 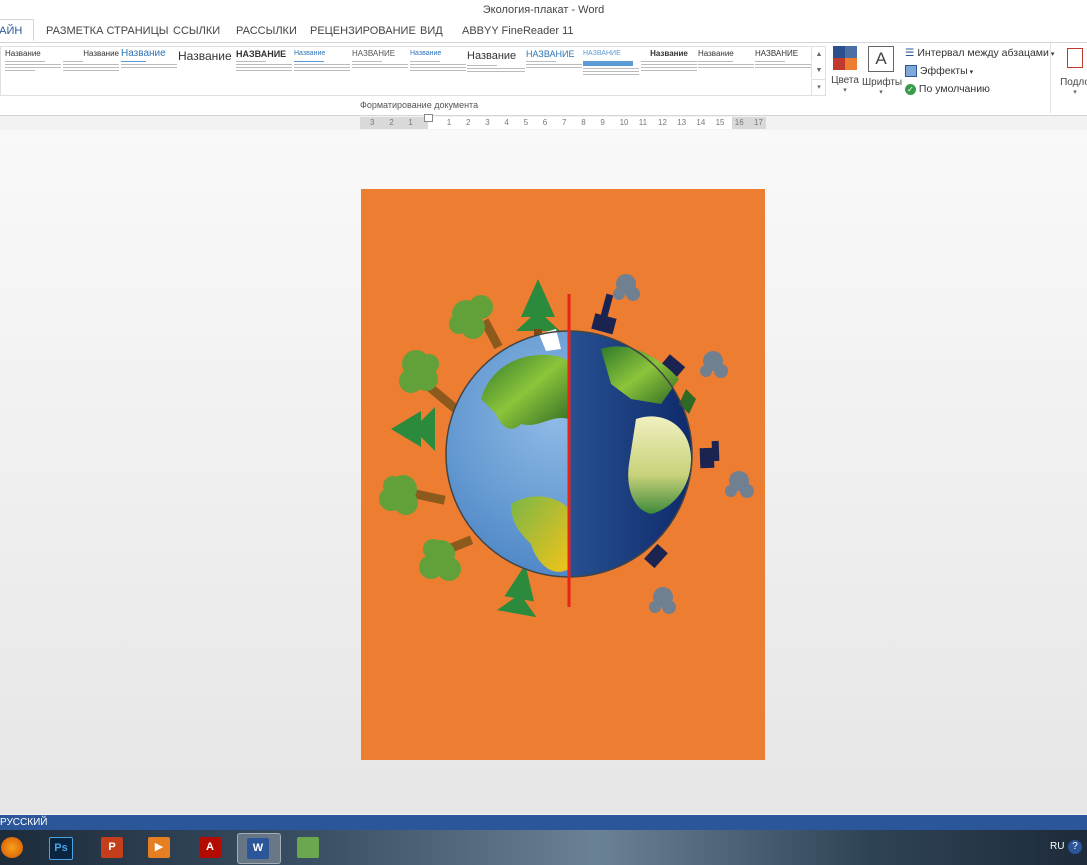 I want to click on fonts-button: A Шрифты ▾, so click(x=882, y=73).